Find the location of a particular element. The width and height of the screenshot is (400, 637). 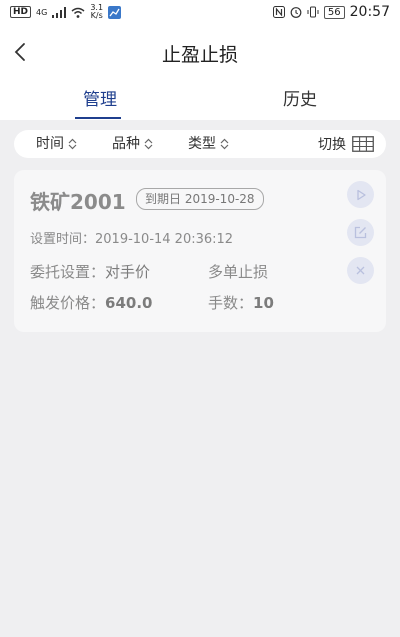

navigation-bar: 止盈止损 is located at coordinates (200, 52).